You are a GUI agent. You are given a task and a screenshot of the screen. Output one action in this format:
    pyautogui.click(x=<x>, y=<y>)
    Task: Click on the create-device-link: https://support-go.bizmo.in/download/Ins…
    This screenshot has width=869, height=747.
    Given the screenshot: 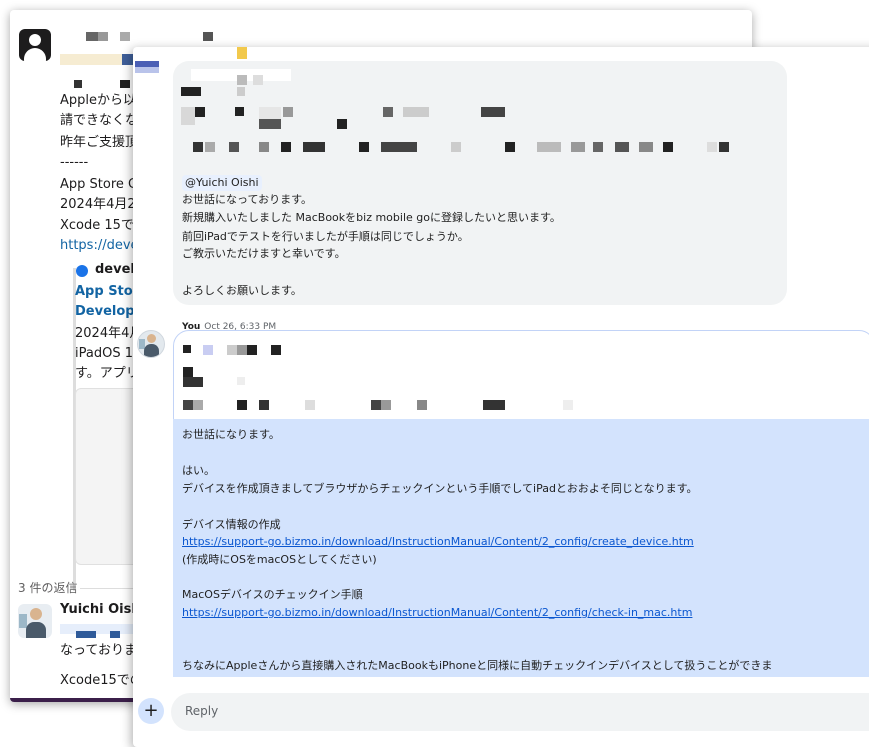 What is the action you would take?
    pyautogui.click(x=438, y=542)
    